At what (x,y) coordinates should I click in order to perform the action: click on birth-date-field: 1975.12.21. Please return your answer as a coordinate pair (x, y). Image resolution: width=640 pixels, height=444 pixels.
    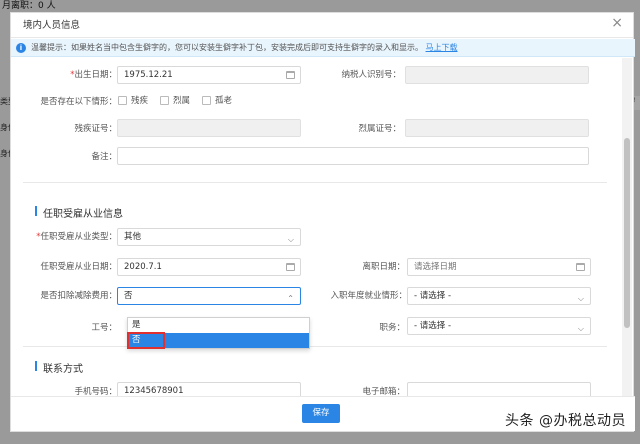
    Looking at the image, I should click on (209, 75).